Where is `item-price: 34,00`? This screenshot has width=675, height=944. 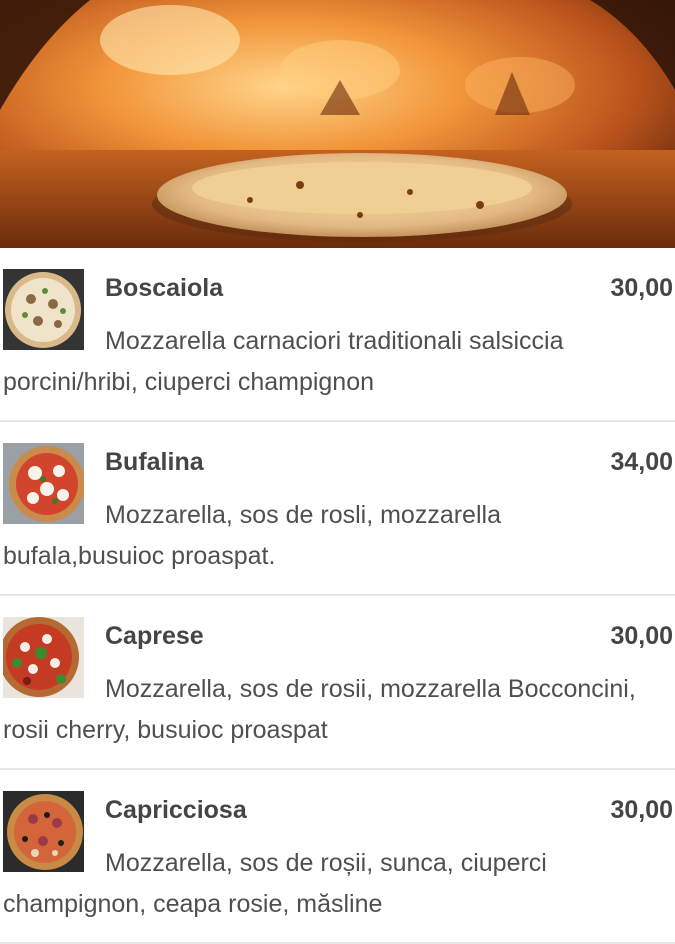
item-price: 34,00 is located at coordinates (641, 462).